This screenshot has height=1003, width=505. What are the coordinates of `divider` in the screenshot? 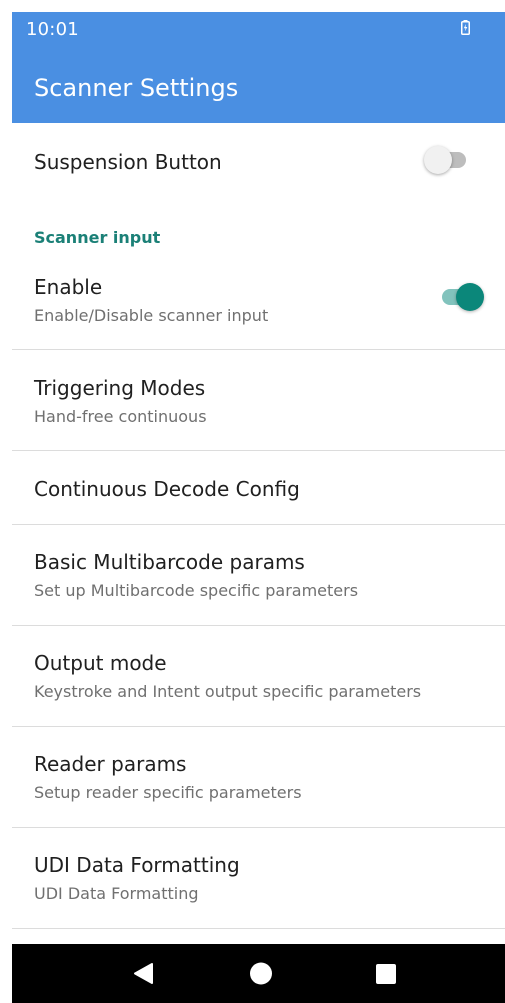 It's located at (258, 928).